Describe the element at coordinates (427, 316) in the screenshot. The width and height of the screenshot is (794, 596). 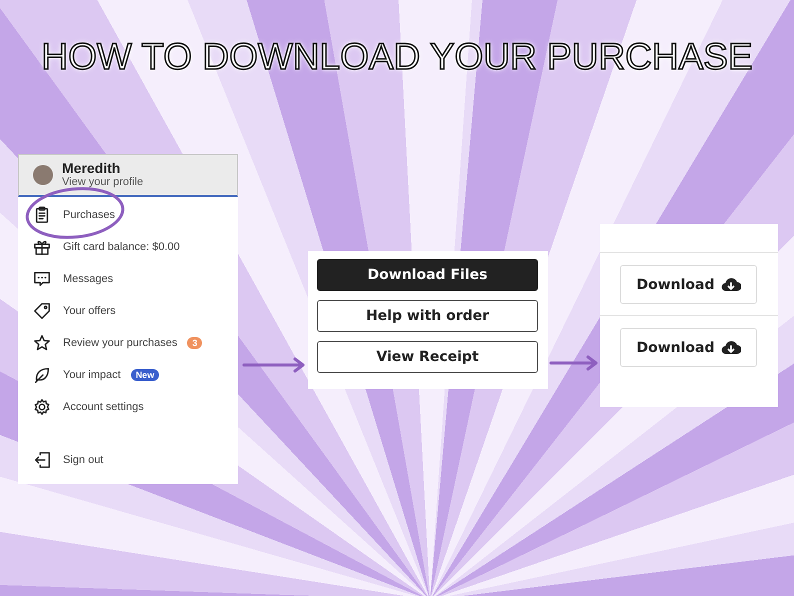
I see `order-button: Help with order` at that location.